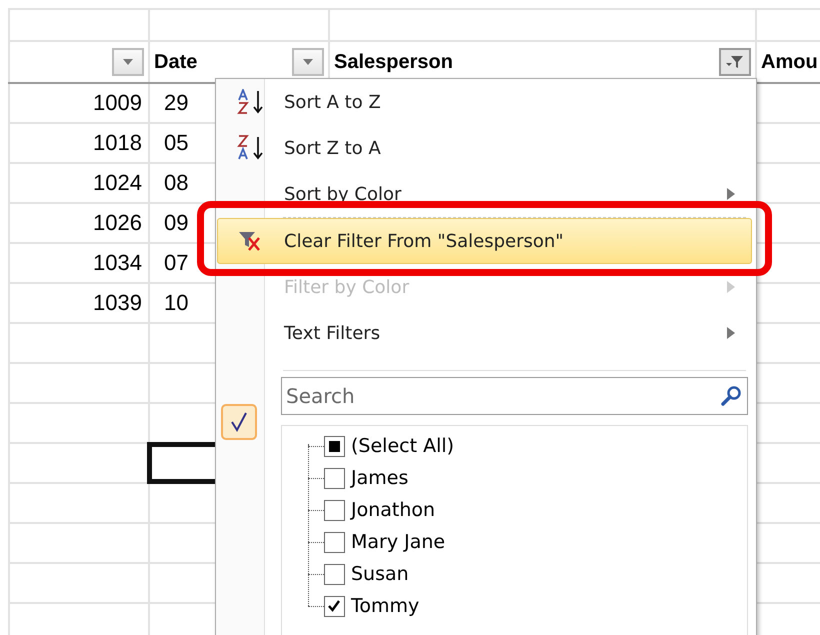 The image size is (820, 635). I want to click on filter-icon, so click(735, 62).